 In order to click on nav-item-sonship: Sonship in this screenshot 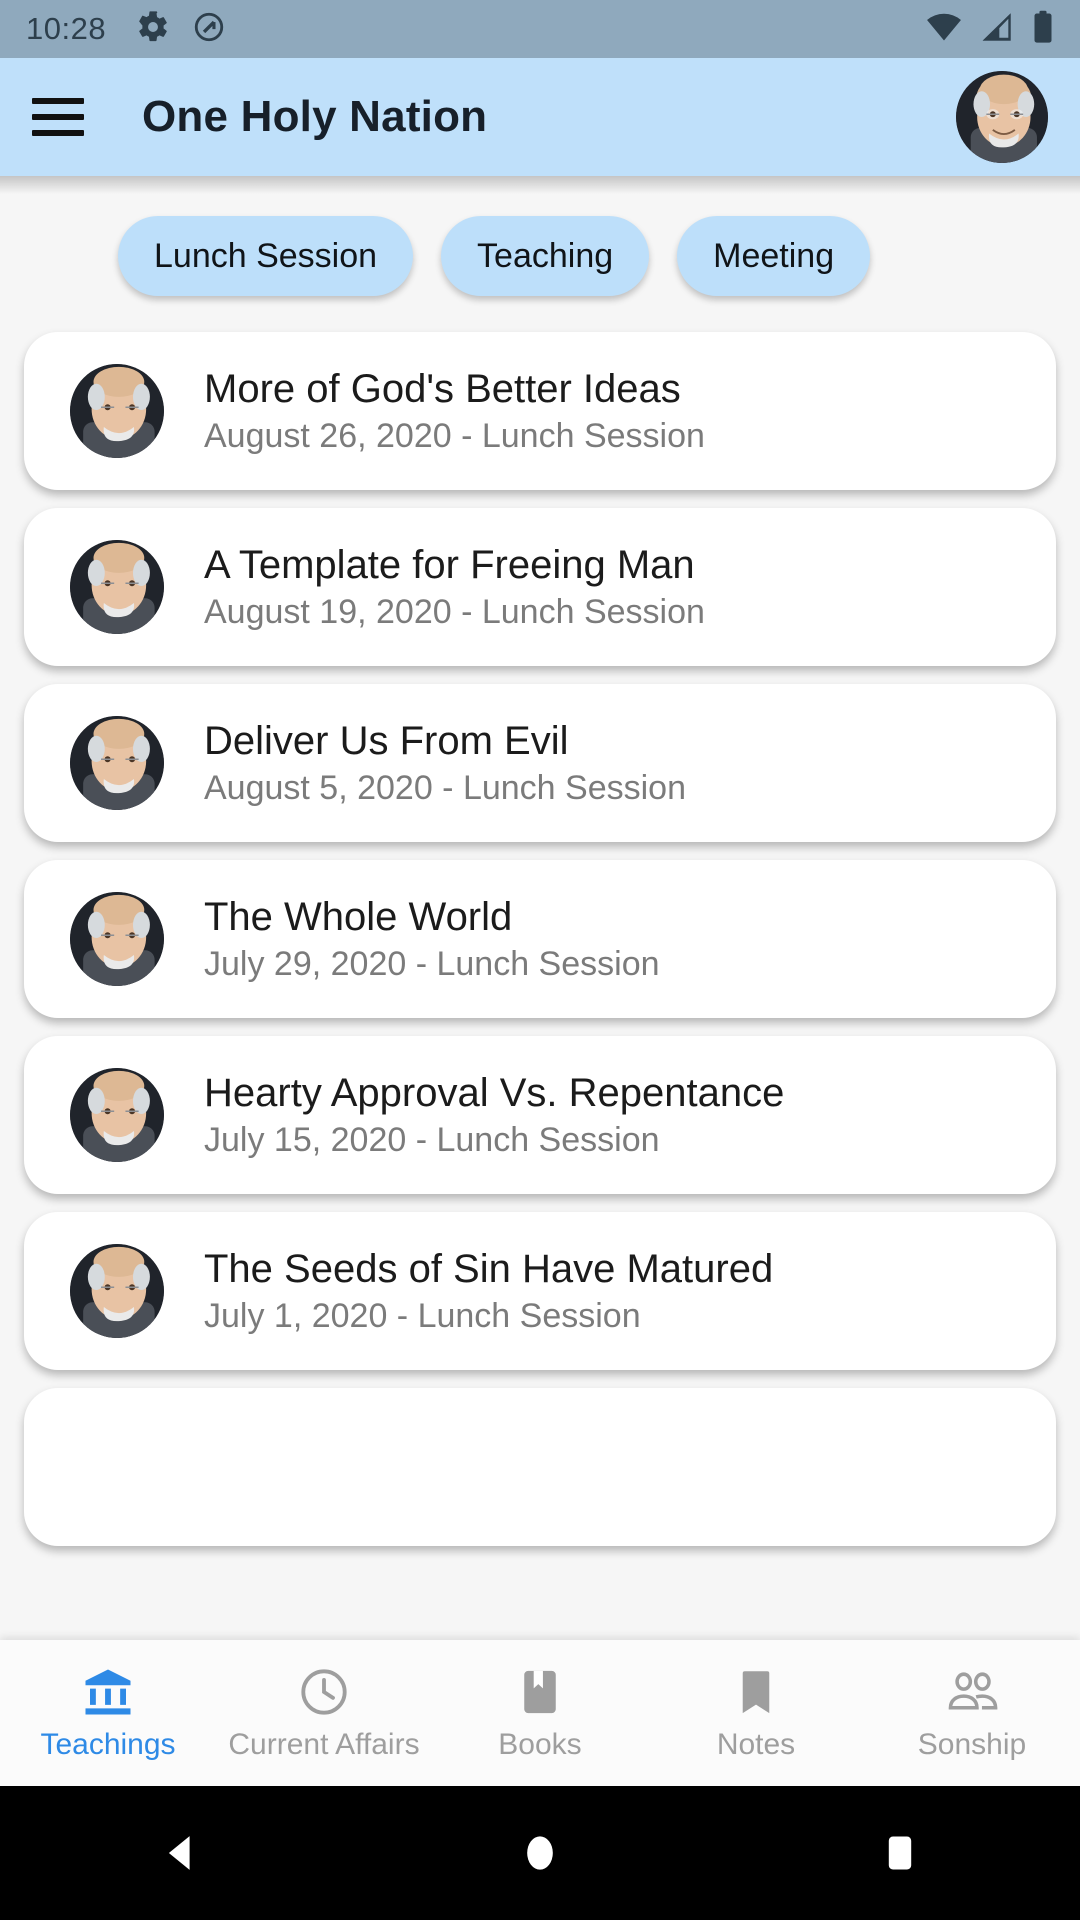, I will do `click(972, 1713)`.